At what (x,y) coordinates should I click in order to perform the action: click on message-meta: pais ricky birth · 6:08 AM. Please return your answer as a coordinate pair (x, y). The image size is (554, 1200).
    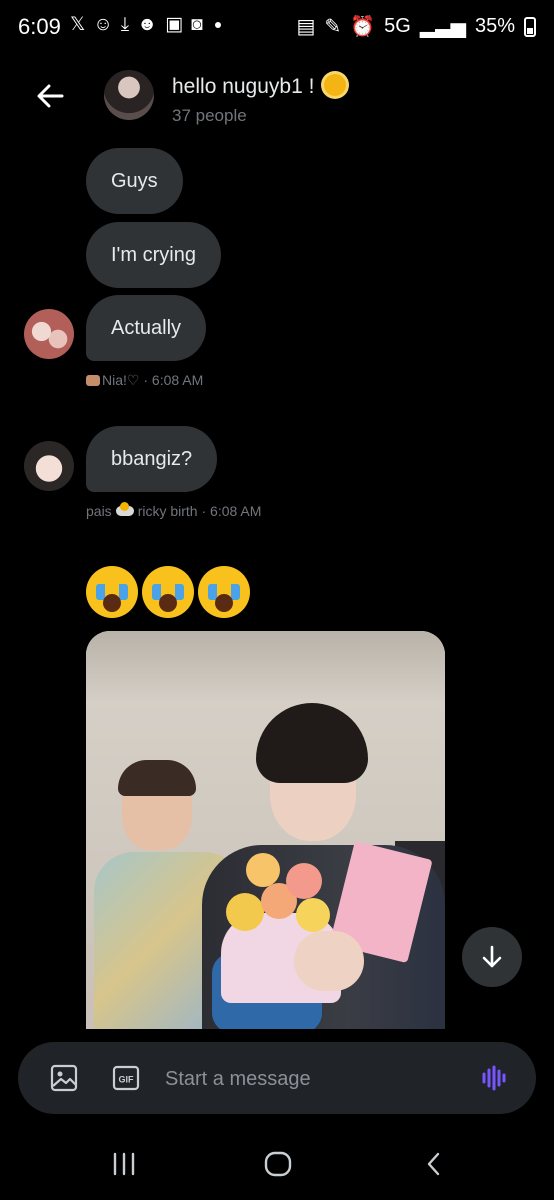
    Looking at the image, I should click on (174, 510).